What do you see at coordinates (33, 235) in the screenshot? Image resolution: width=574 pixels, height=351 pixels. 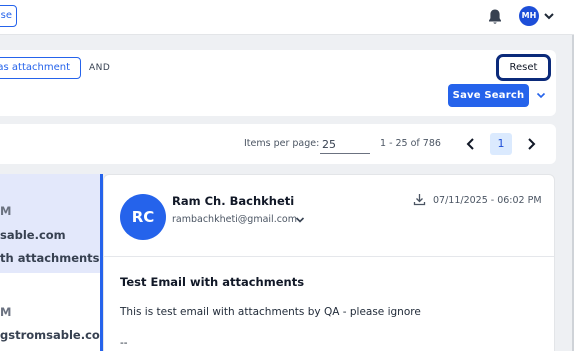 I see `list-item-sender: sable.com` at bounding box center [33, 235].